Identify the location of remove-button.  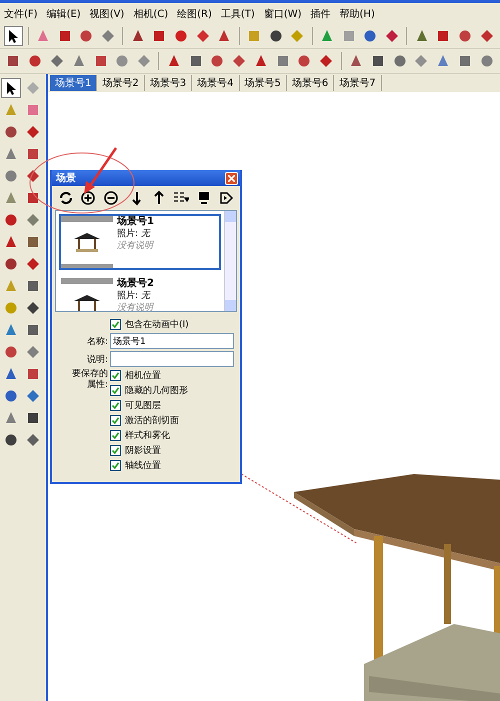
(110, 198).